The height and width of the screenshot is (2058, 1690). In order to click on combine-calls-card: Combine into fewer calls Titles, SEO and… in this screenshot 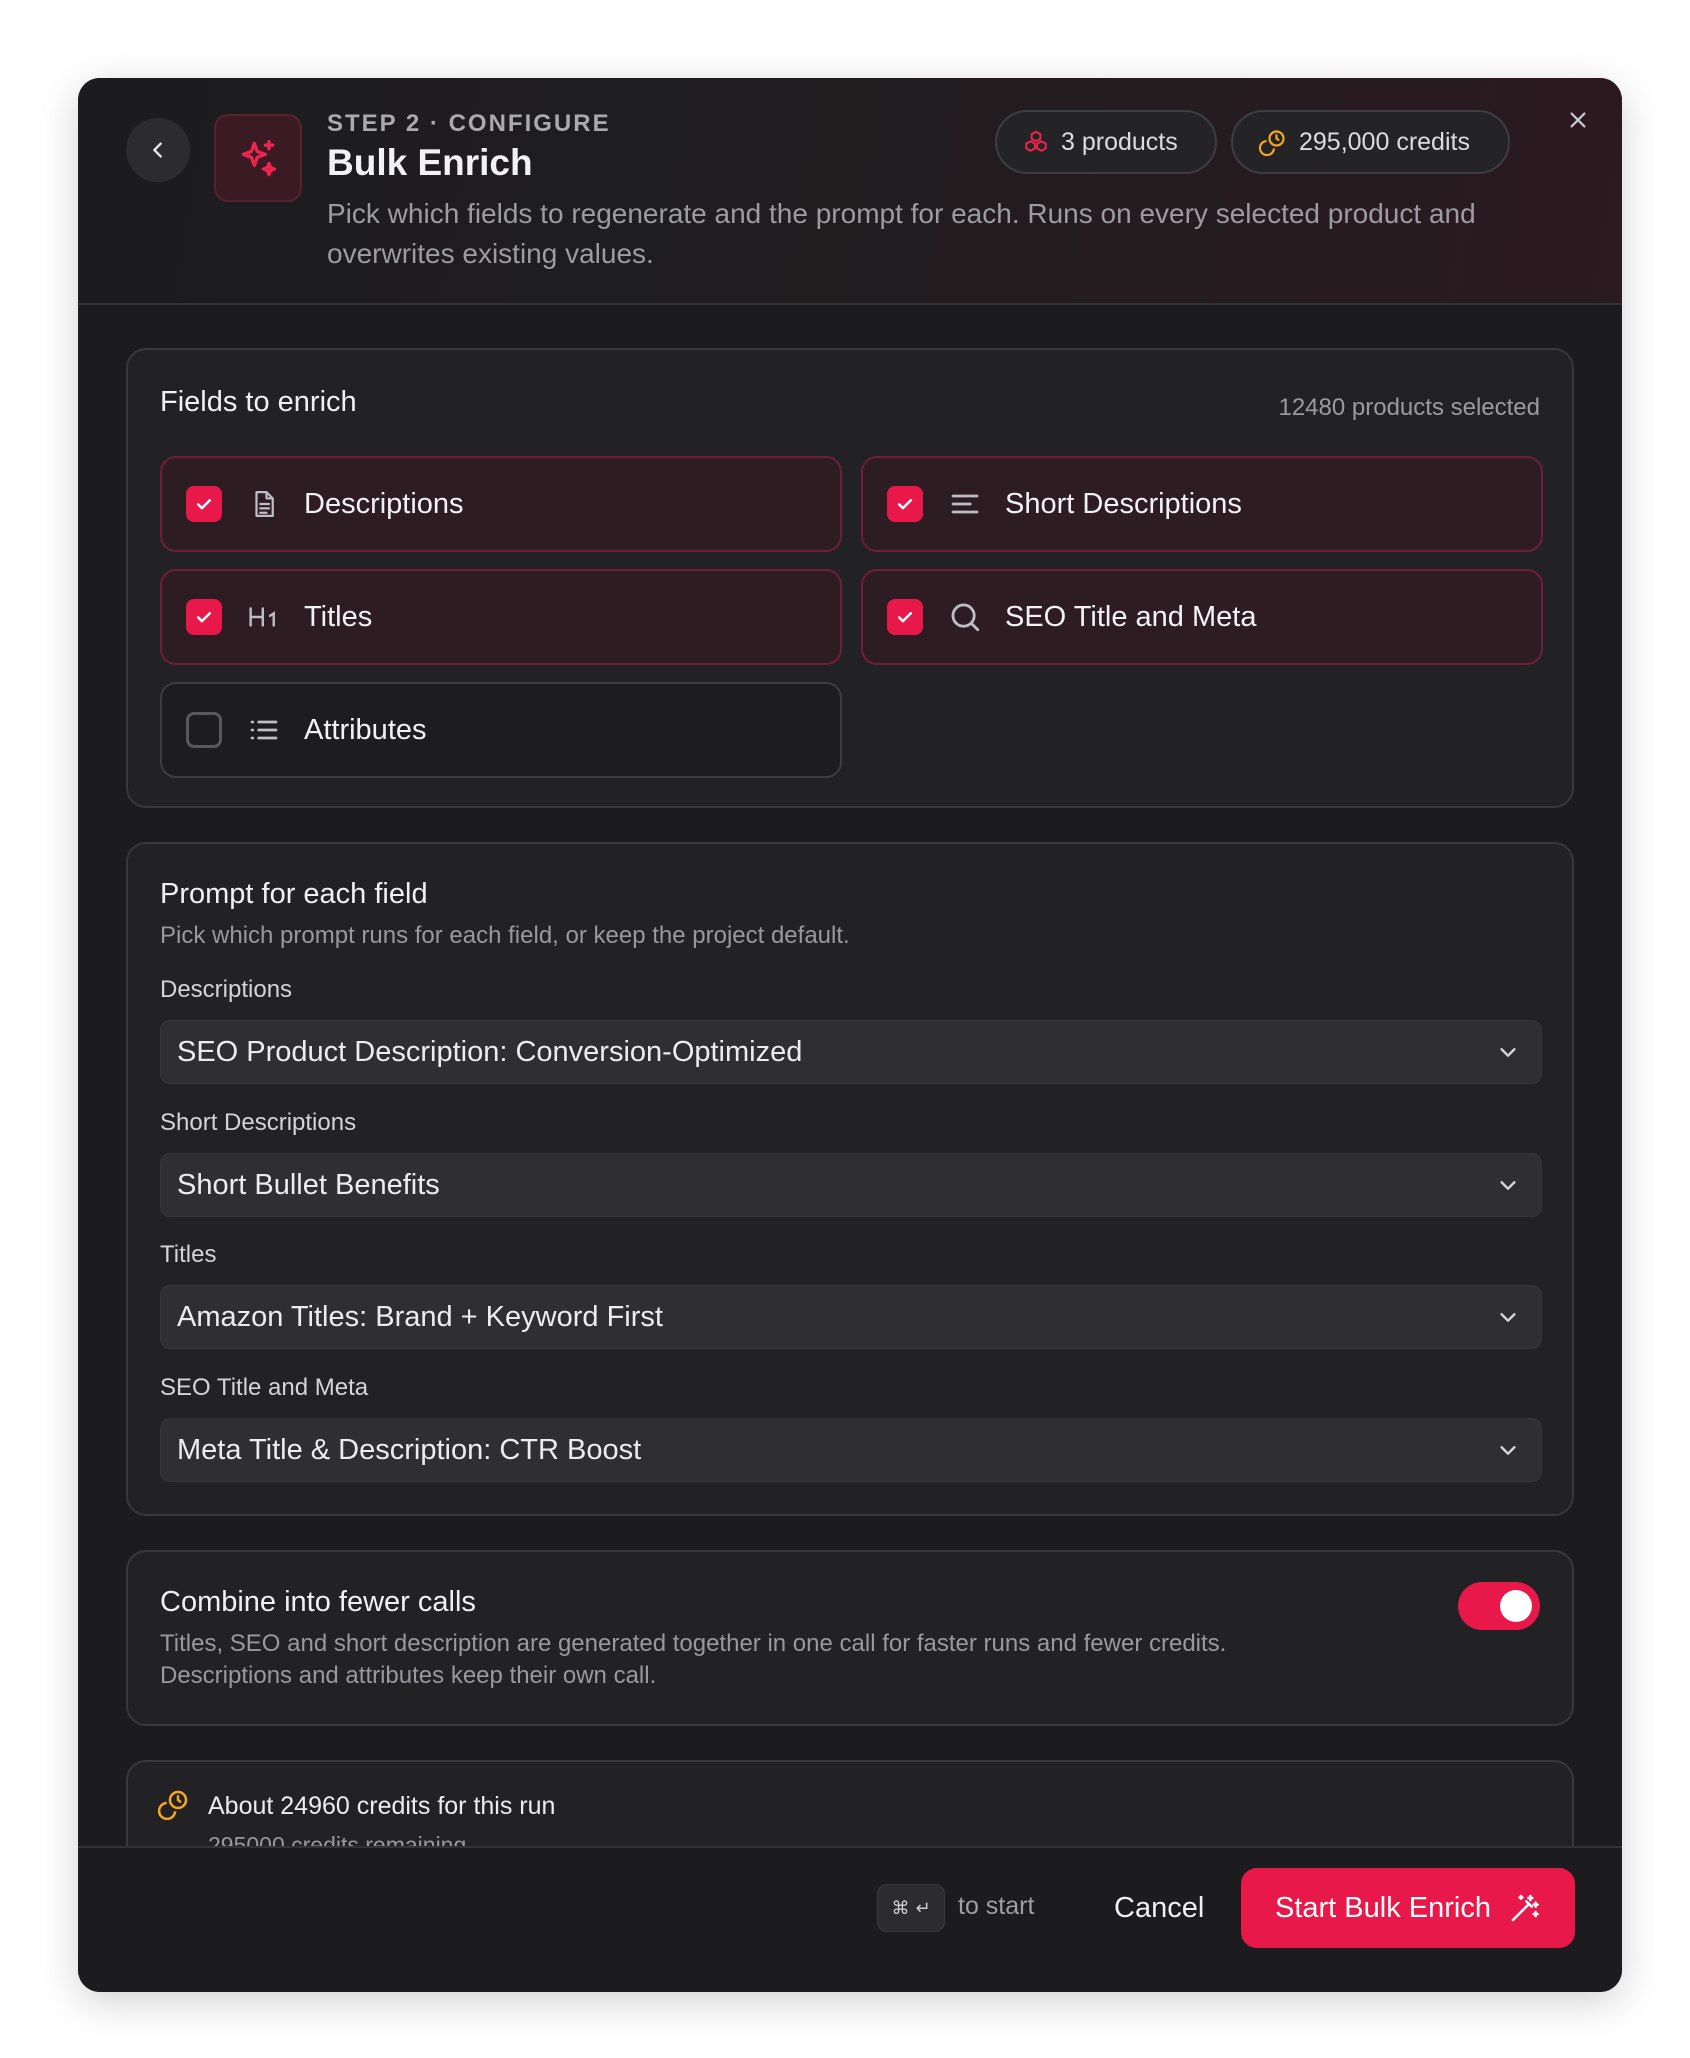, I will do `click(850, 1638)`.